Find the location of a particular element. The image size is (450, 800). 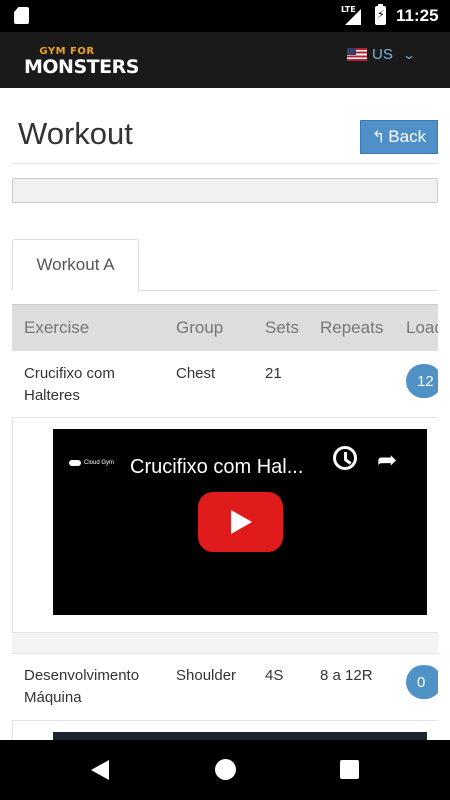

play-button-icon is located at coordinates (240, 522).